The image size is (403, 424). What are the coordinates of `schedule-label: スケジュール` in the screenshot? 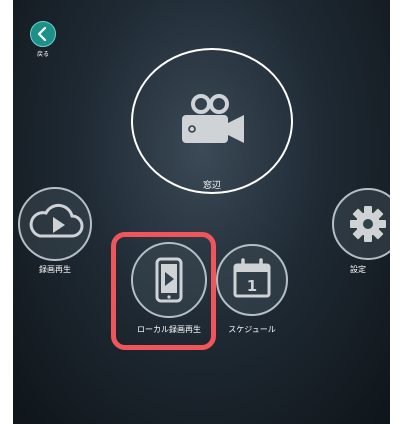 It's located at (252, 329).